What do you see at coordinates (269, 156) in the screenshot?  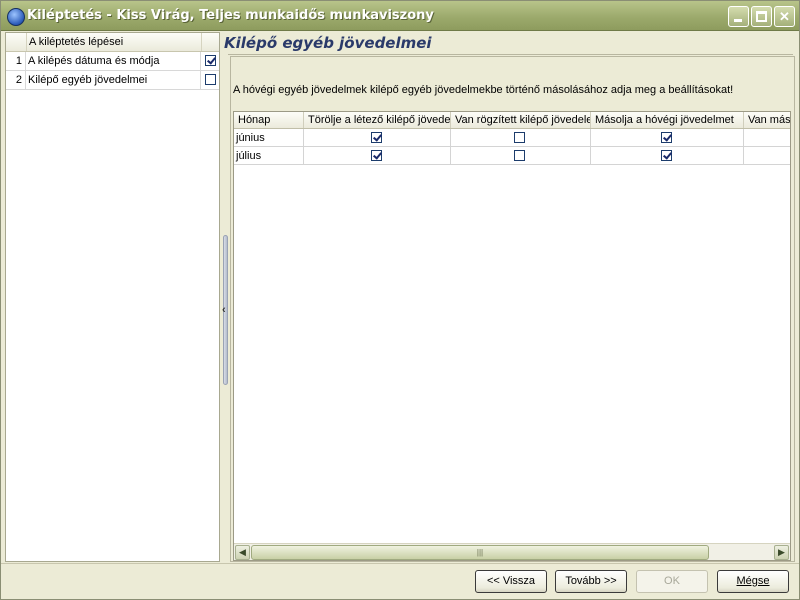 I see `month-cell: július` at bounding box center [269, 156].